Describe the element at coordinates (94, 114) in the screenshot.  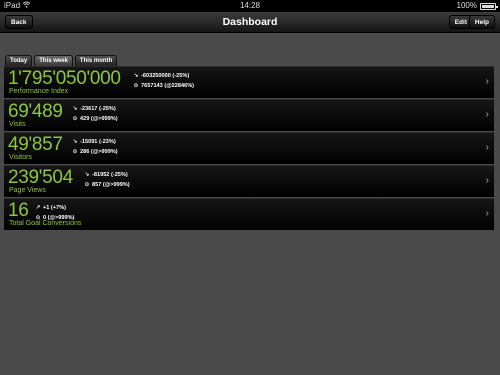
I see `metric-delta: ↘ -23617 (-25%) ⊙ 429 (@>999%)` at that location.